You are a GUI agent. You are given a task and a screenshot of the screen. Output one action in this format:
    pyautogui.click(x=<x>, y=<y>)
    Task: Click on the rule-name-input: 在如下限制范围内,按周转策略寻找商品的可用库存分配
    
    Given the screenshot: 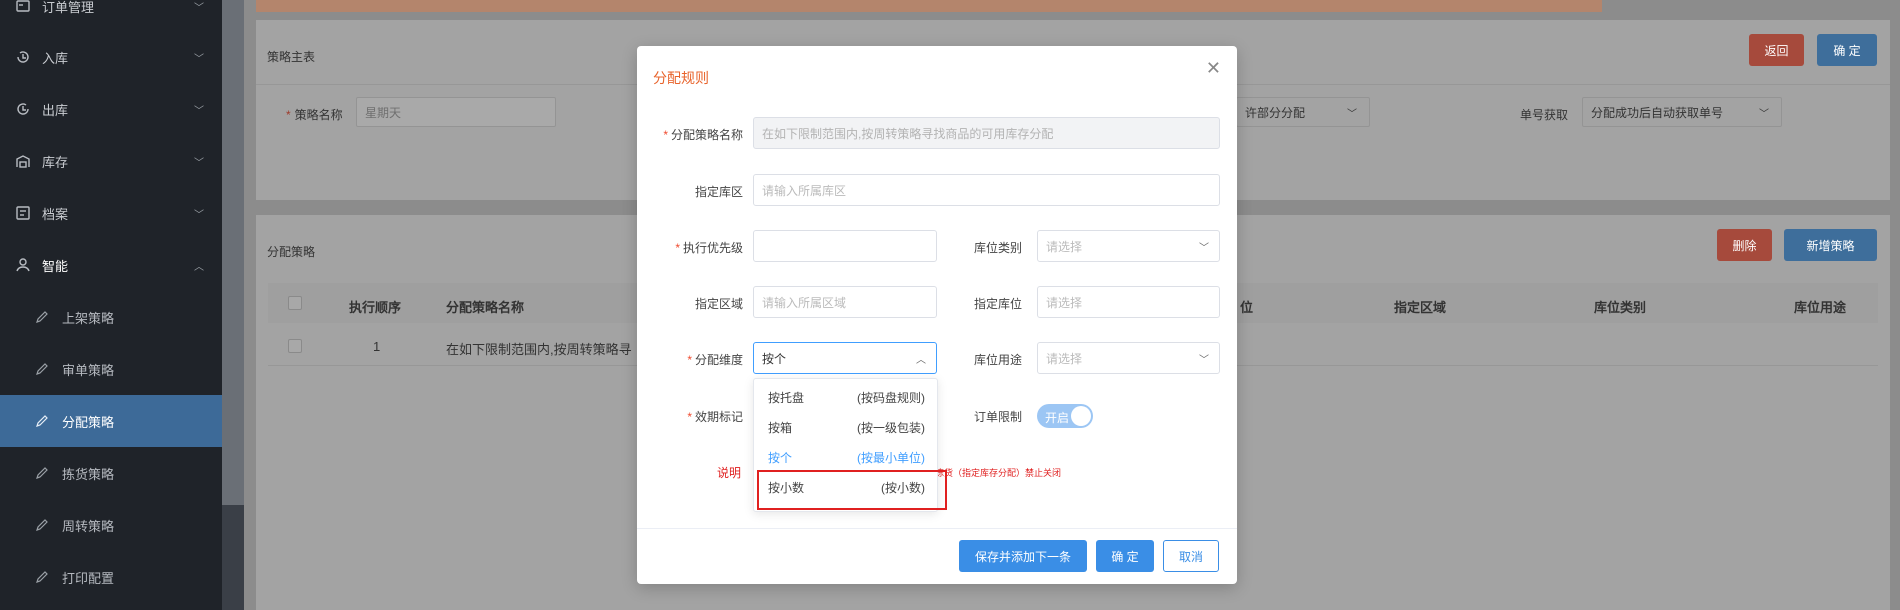 What is the action you would take?
    pyautogui.click(x=986, y=133)
    